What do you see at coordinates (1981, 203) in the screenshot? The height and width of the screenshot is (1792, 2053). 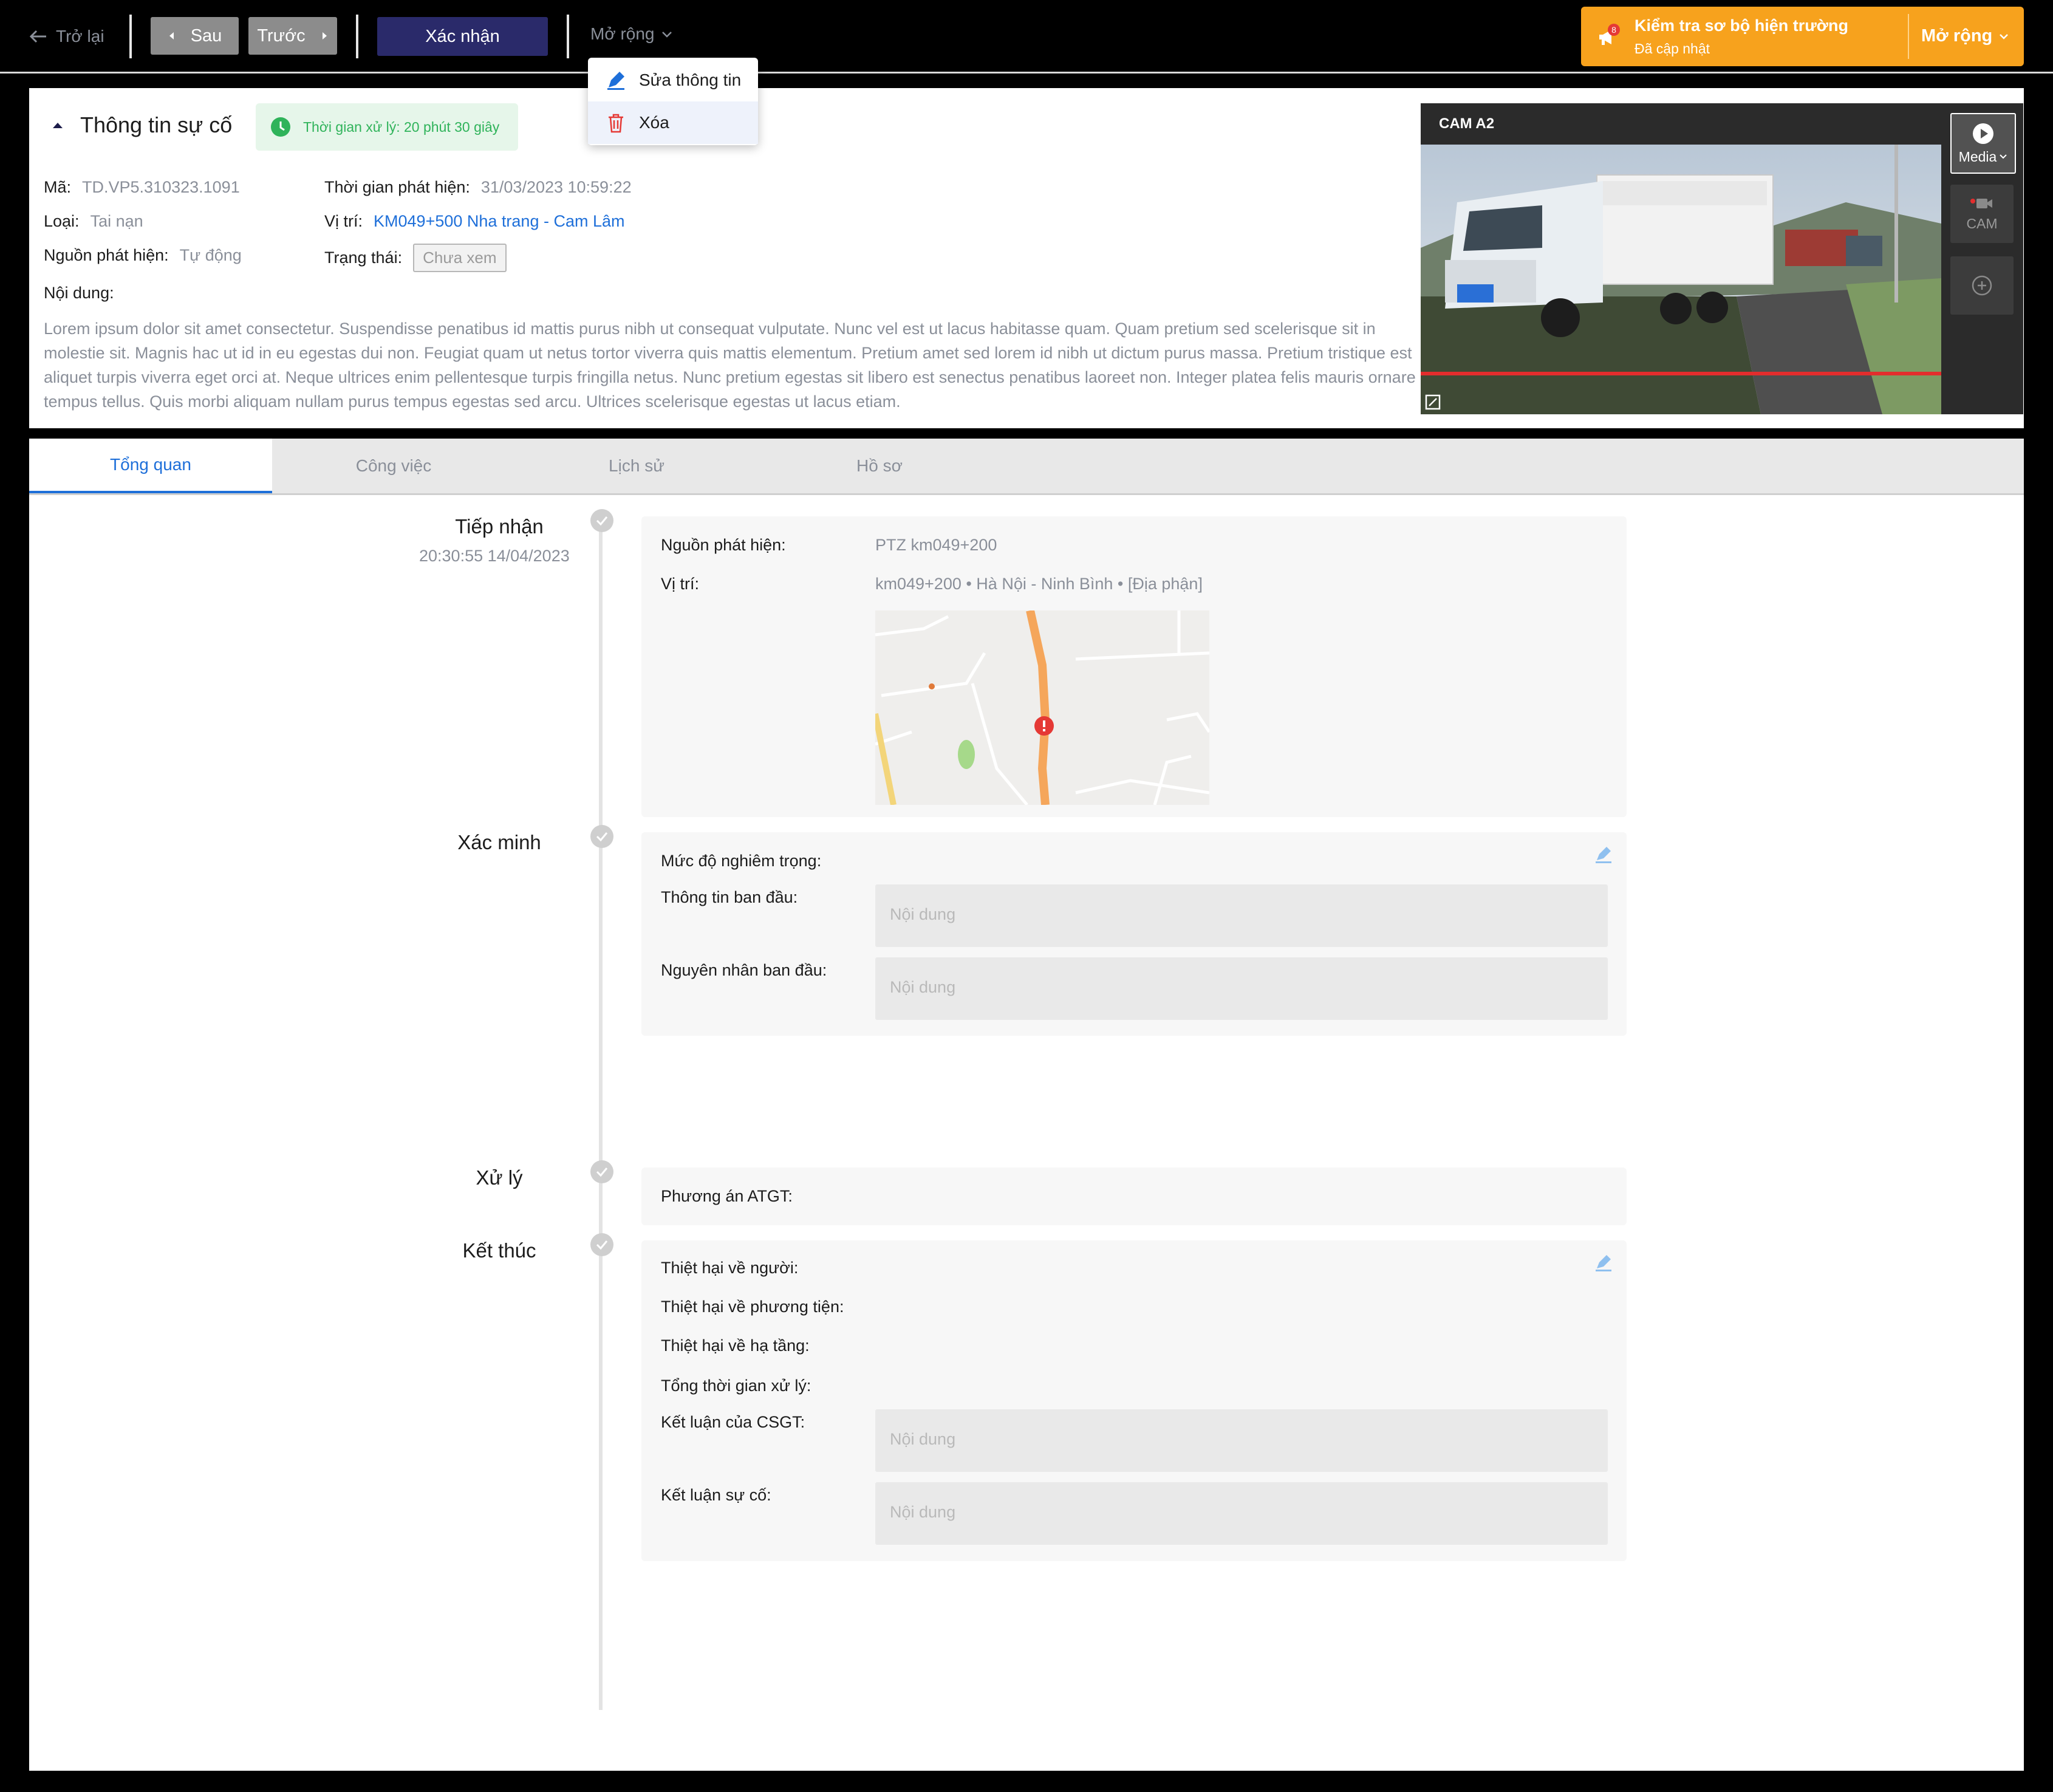 I see `video-camera-icon` at bounding box center [1981, 203].